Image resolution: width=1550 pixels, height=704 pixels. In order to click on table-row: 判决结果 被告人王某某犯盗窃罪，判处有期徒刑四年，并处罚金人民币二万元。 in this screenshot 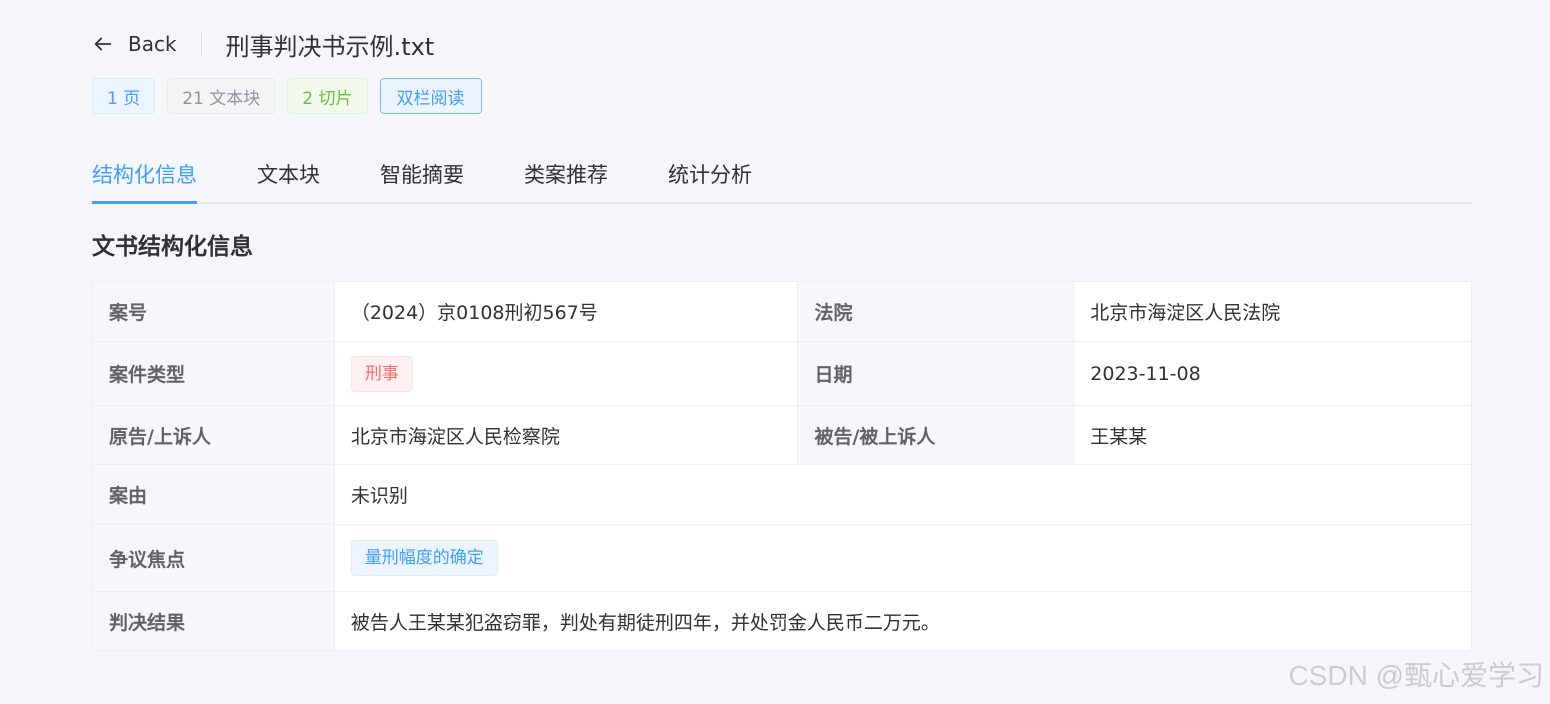, I will do `click(782, 621)`.